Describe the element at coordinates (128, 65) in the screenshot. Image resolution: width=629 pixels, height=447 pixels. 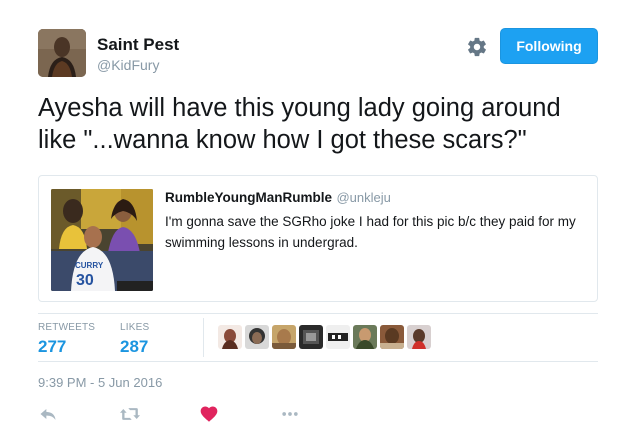
I see `author-handle: @KidFury` at that location.